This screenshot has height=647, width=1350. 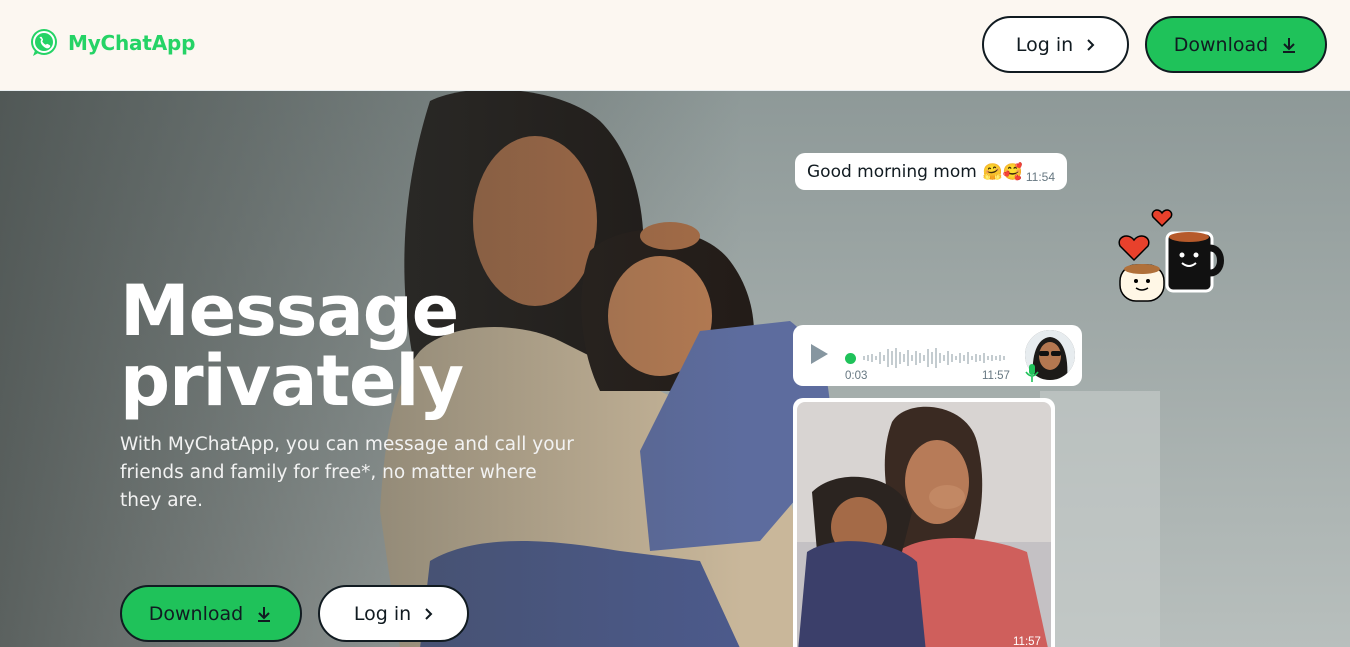 What do you see at coordinates (1040, 177) in the screenshot?
I see `chat-message-time: 11:54` at bounding box center [1040, 177].